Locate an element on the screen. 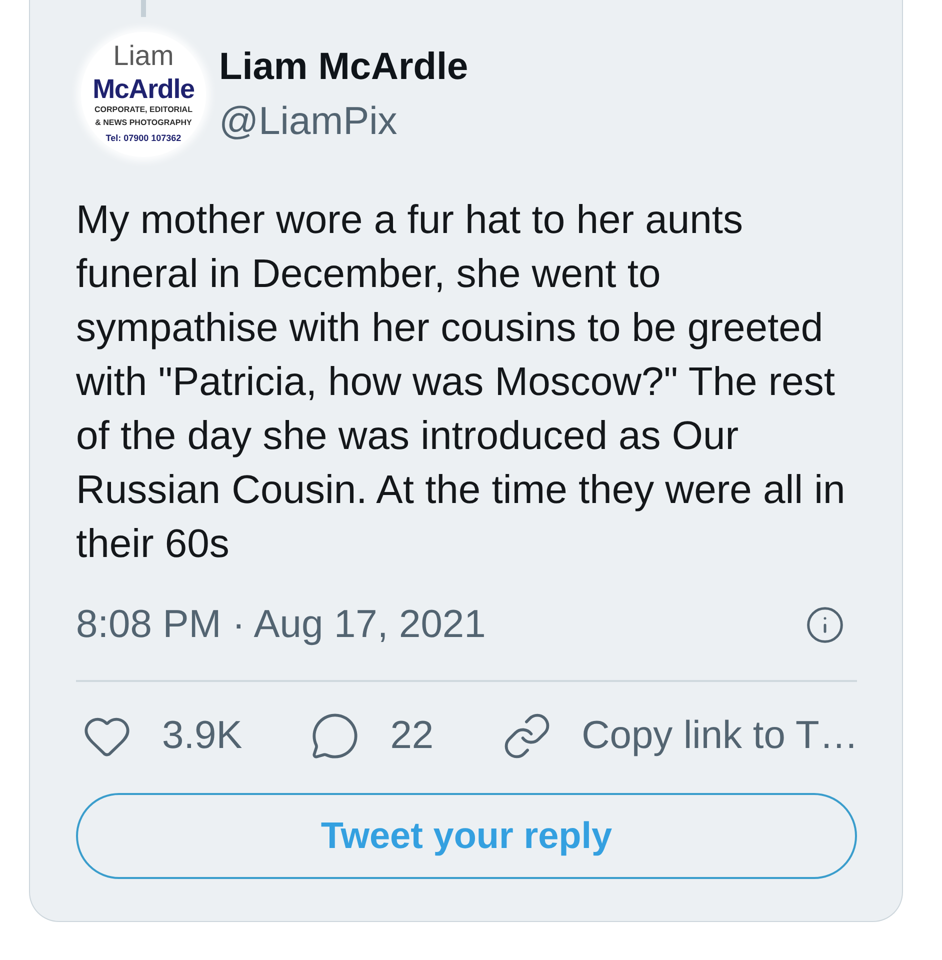 This screenshot has height=960, width=942. author-handle: @LiamPix is located at coordinates (343, 122).